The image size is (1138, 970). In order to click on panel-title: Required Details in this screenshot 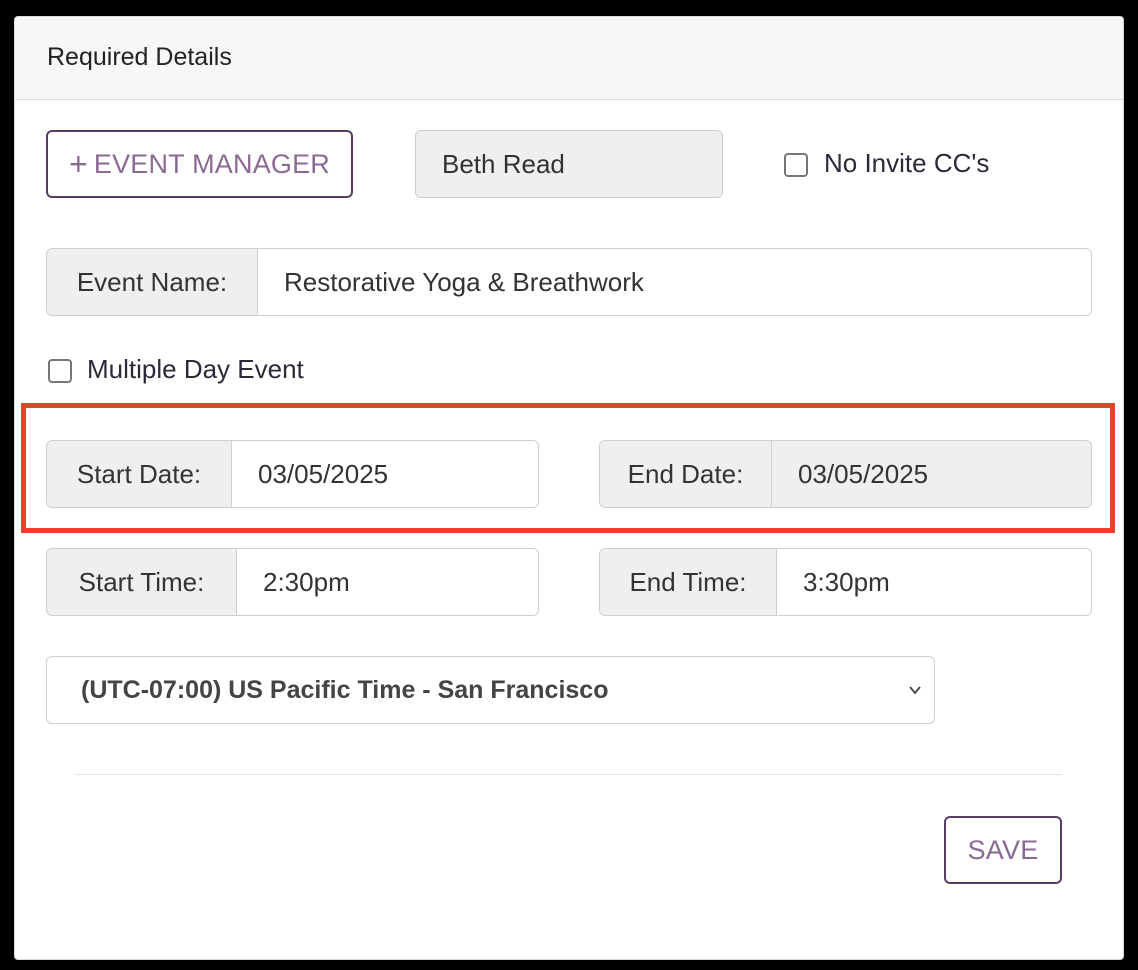, I will do `click(139, 57)`.